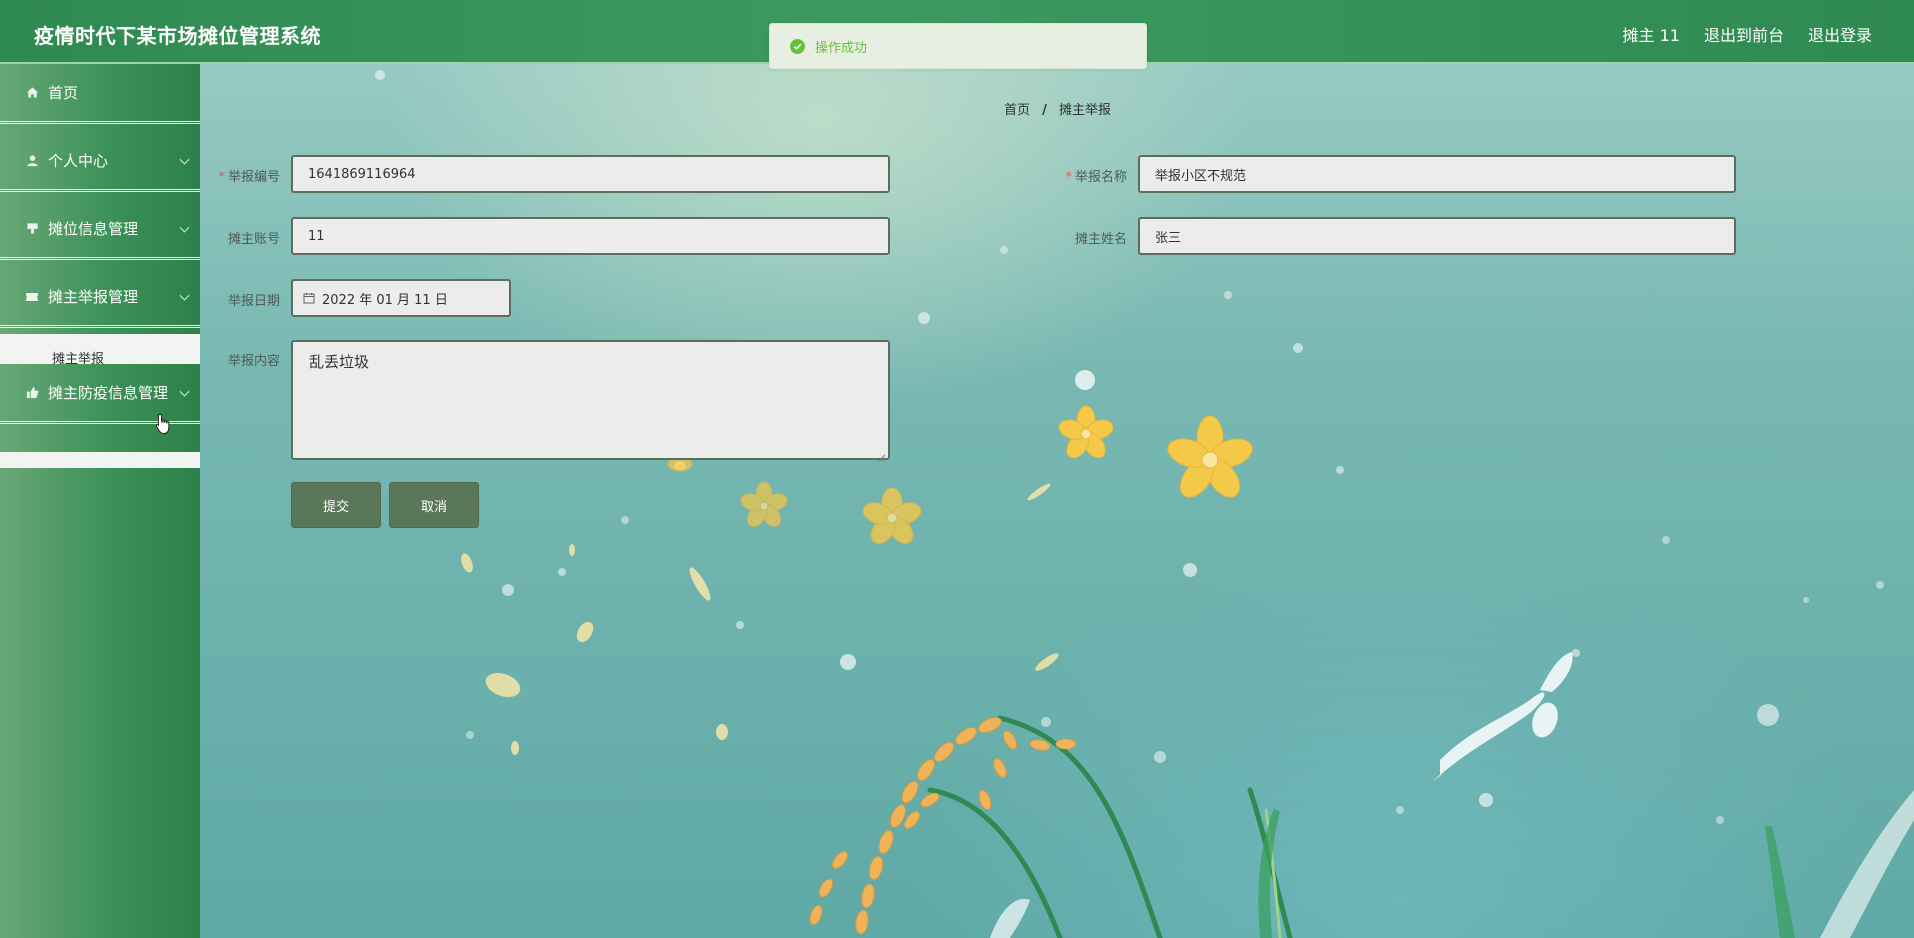 The image size is (1914, 938). What do you see at coordinates (1017, 110) in the screenshot?
I see `breadcrumb-home: 首页` at bounding box center [1017, 110].